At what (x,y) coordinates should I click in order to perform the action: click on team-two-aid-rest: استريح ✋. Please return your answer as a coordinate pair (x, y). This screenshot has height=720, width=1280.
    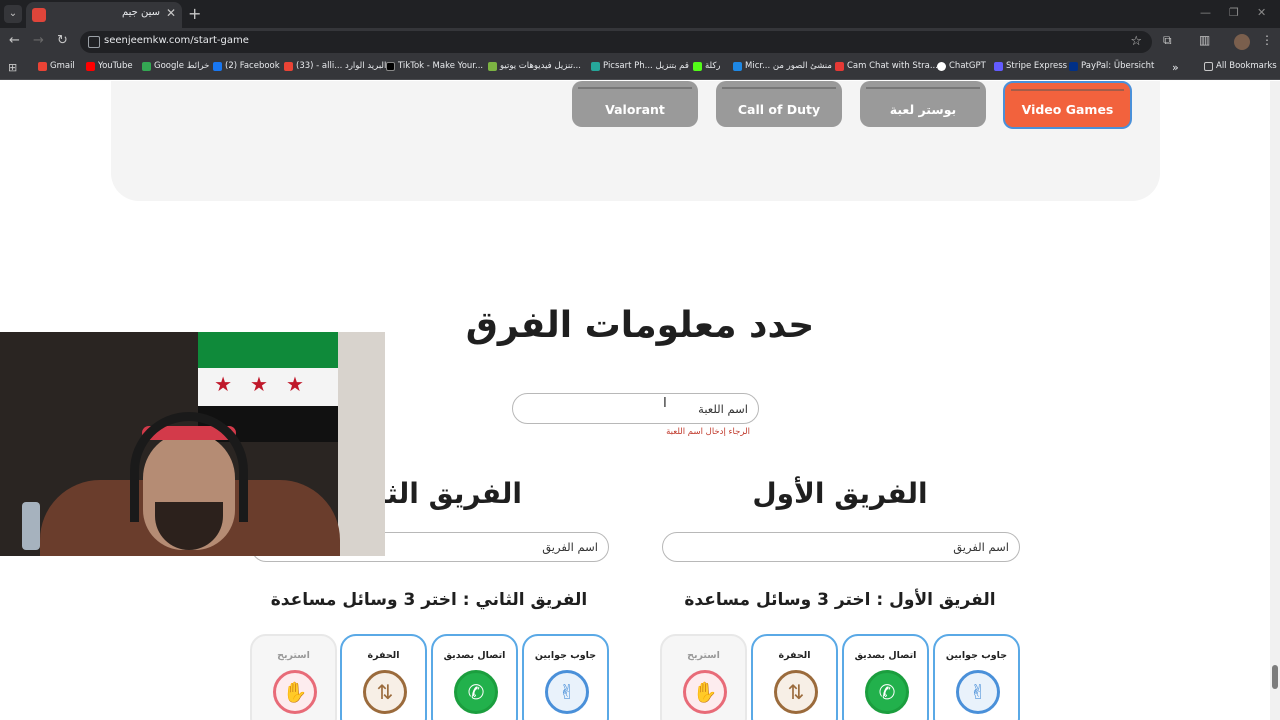
    Looking at the image, I should click on (293, 677).